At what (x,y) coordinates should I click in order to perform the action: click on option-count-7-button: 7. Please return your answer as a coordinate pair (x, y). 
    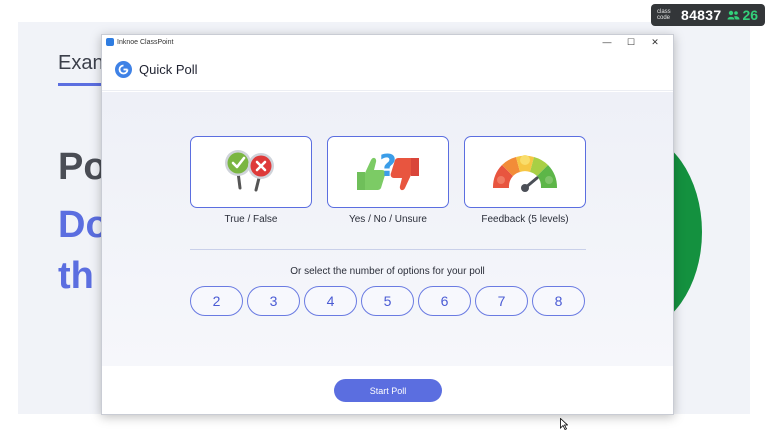
    Looking at the image, I should click on (501, 301).